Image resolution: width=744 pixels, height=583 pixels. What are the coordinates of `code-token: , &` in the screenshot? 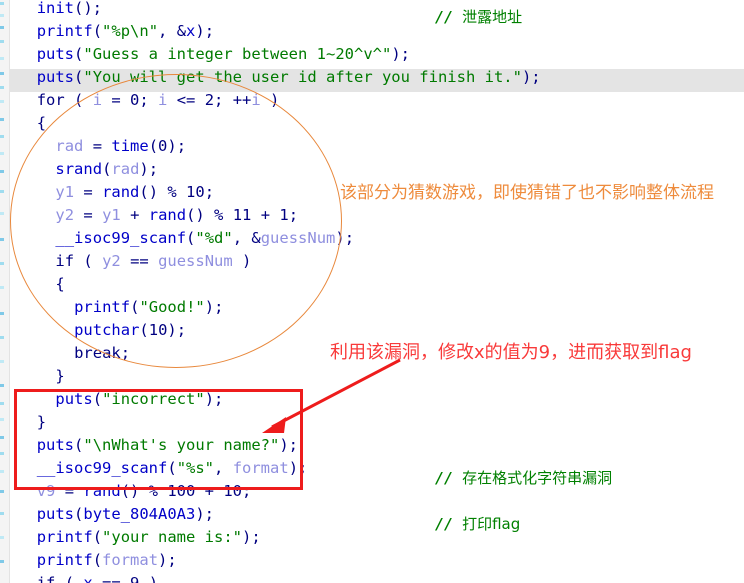 It's located at (246, 238).